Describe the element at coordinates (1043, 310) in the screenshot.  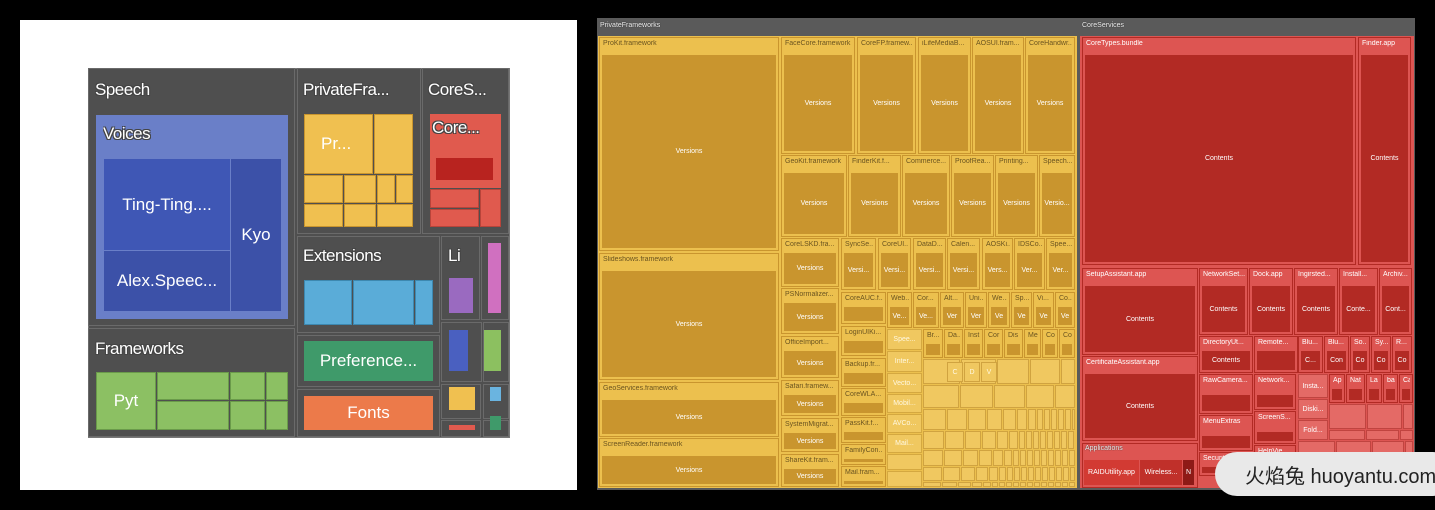
I see `treemap-node: Vi... Ve` at that location.